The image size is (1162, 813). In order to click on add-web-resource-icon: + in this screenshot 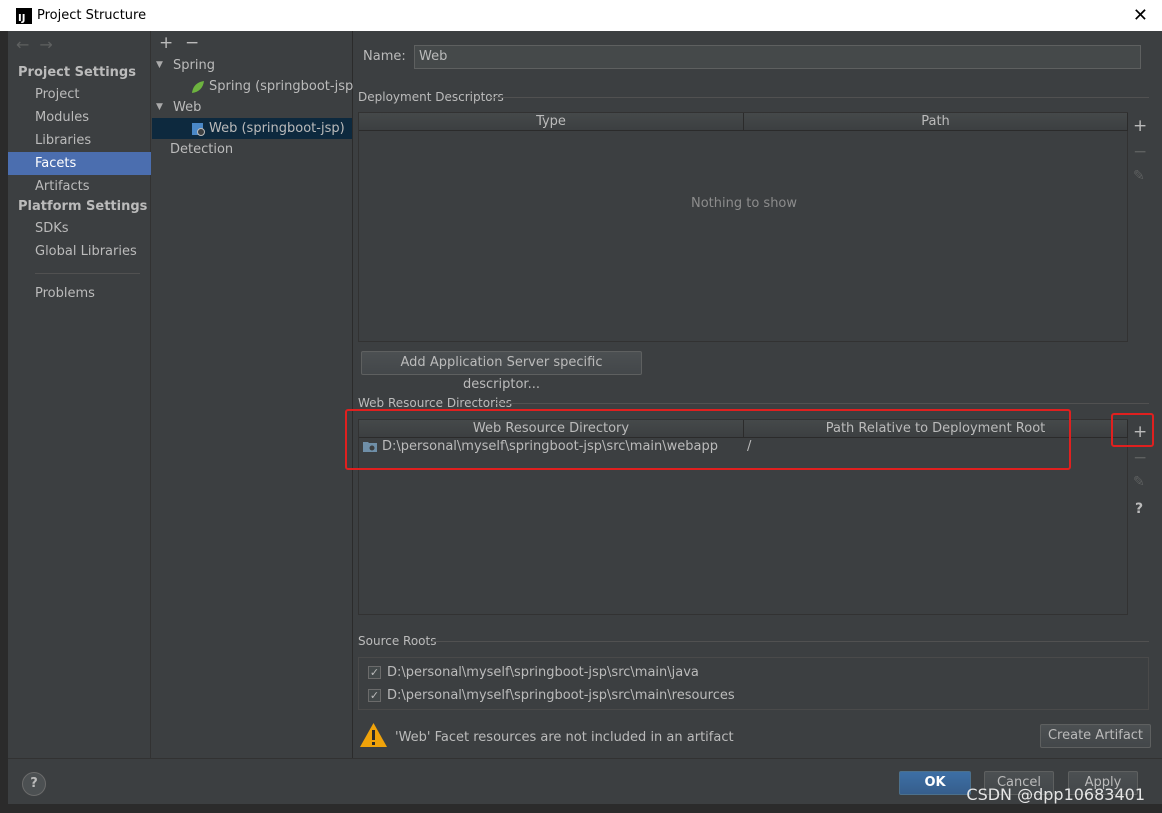, I will do `click(1140, 432)`.